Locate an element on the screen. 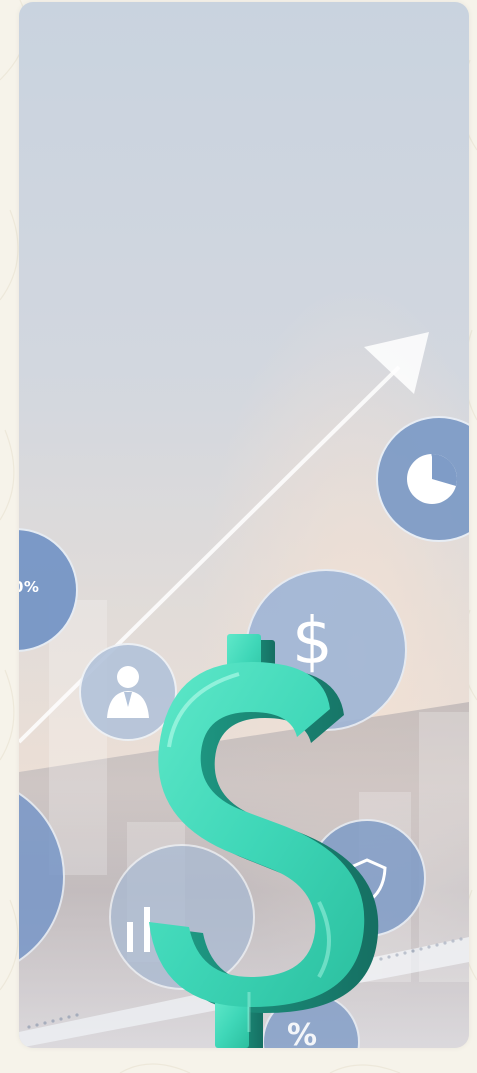 This screenshot has height=1073, width=477. percent-label-bottom: % is located at coordinates (302, 1033).